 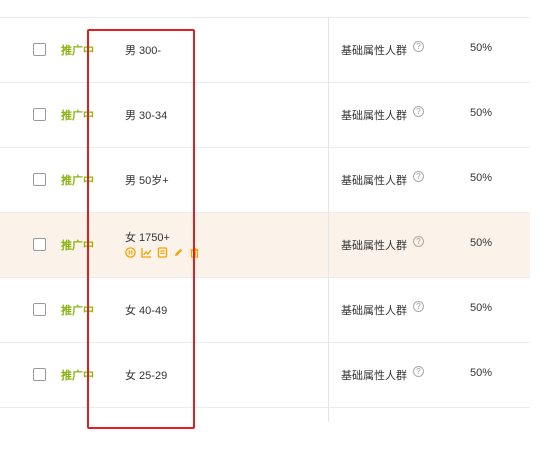 What do you see at coordinates (265, 439) in the screenshot?
I see `table-row-partial` at bounding box center [265, 439].